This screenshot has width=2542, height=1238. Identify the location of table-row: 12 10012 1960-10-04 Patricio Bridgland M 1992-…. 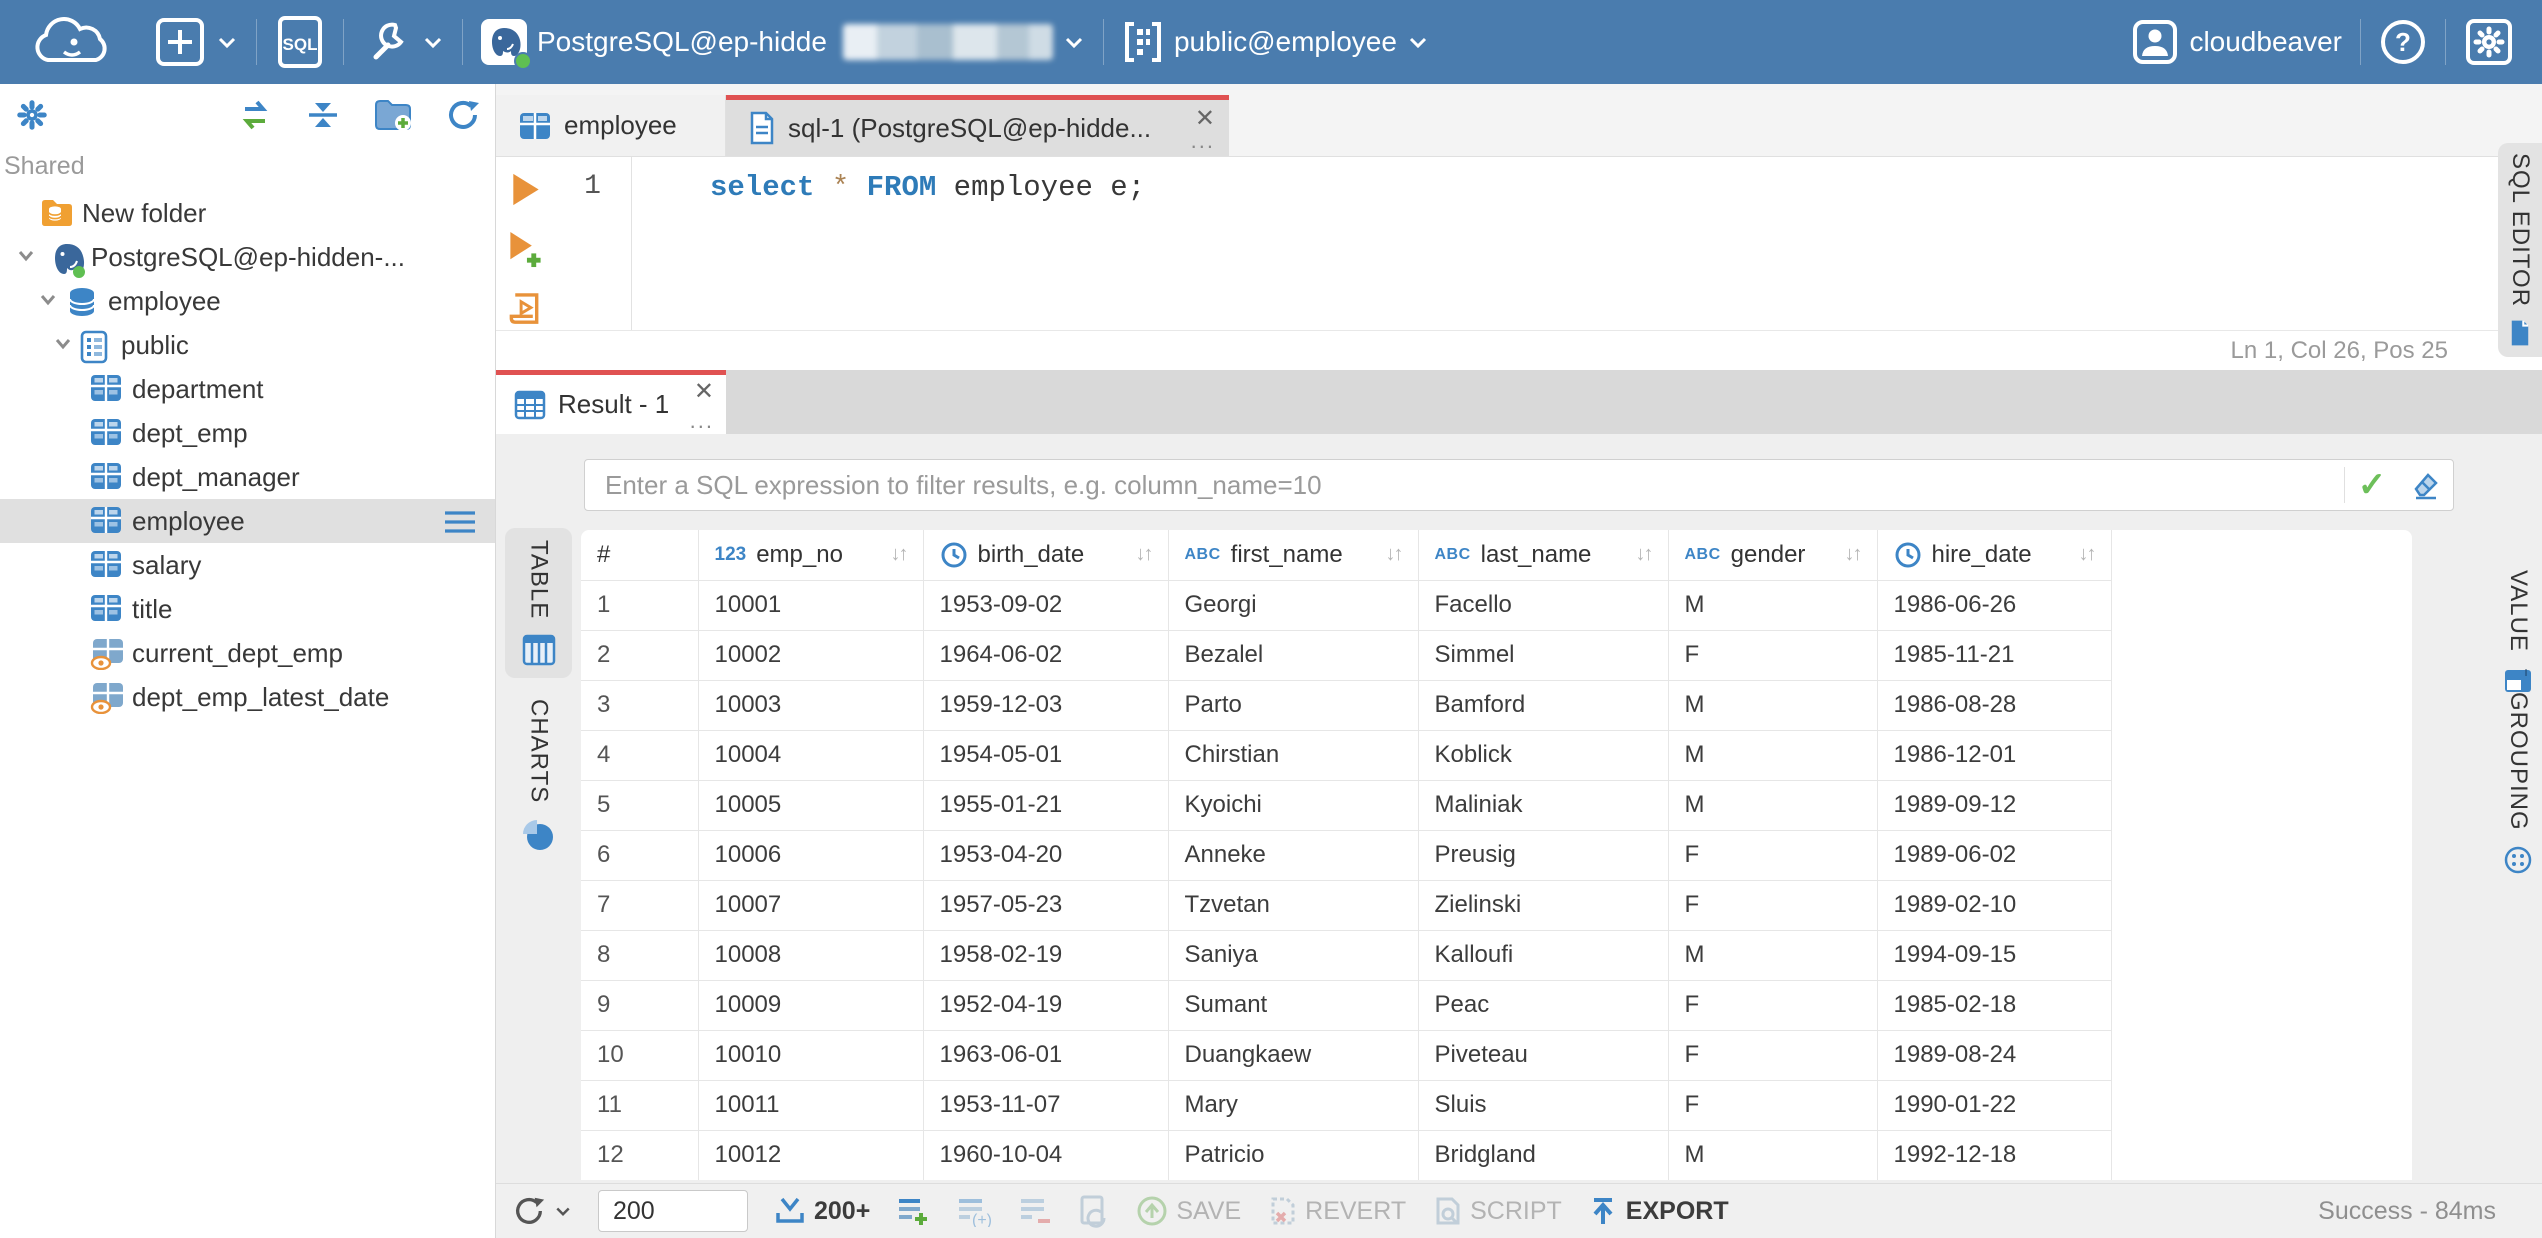
(1346, 1154).